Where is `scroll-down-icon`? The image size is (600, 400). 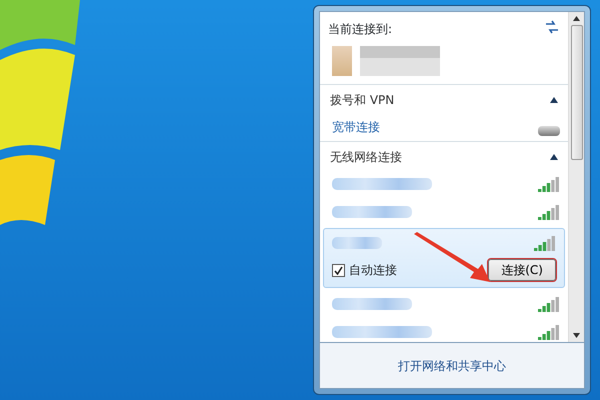 scroll-down-icon is located at coordinates (576, 335).